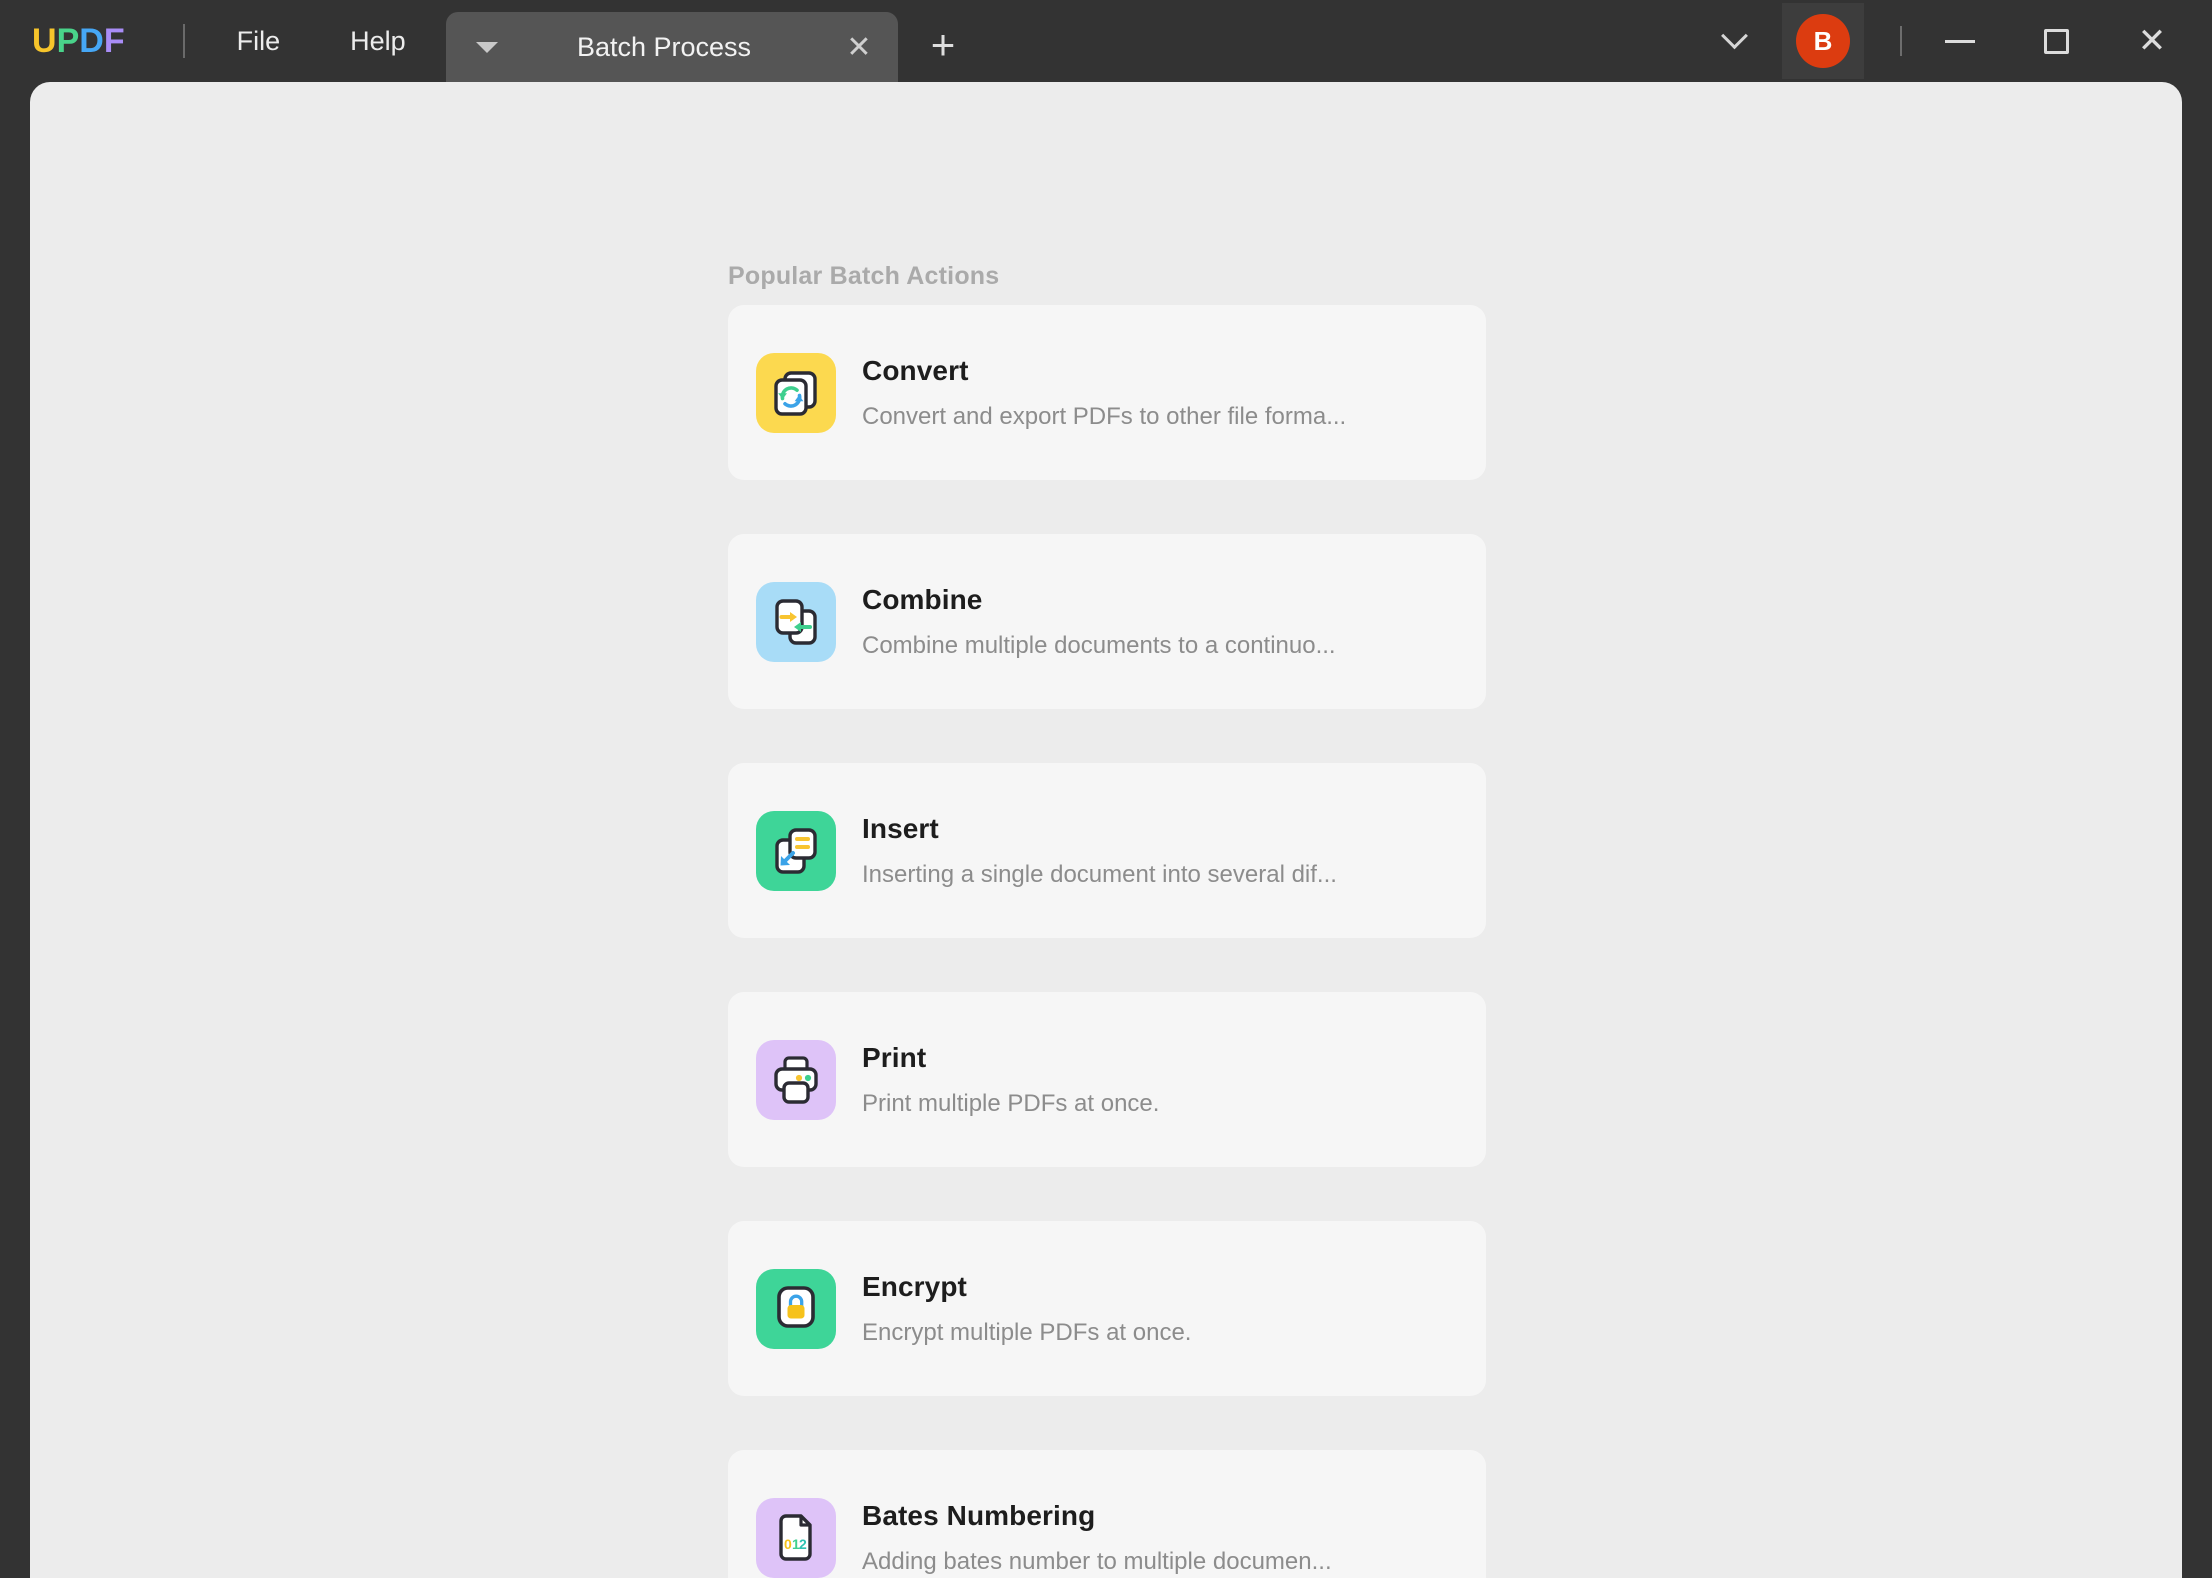 Image resolution: width=2212 pixels, height=1578 pixels. I want to click on logo-letter-p: P, so click(68, 41).